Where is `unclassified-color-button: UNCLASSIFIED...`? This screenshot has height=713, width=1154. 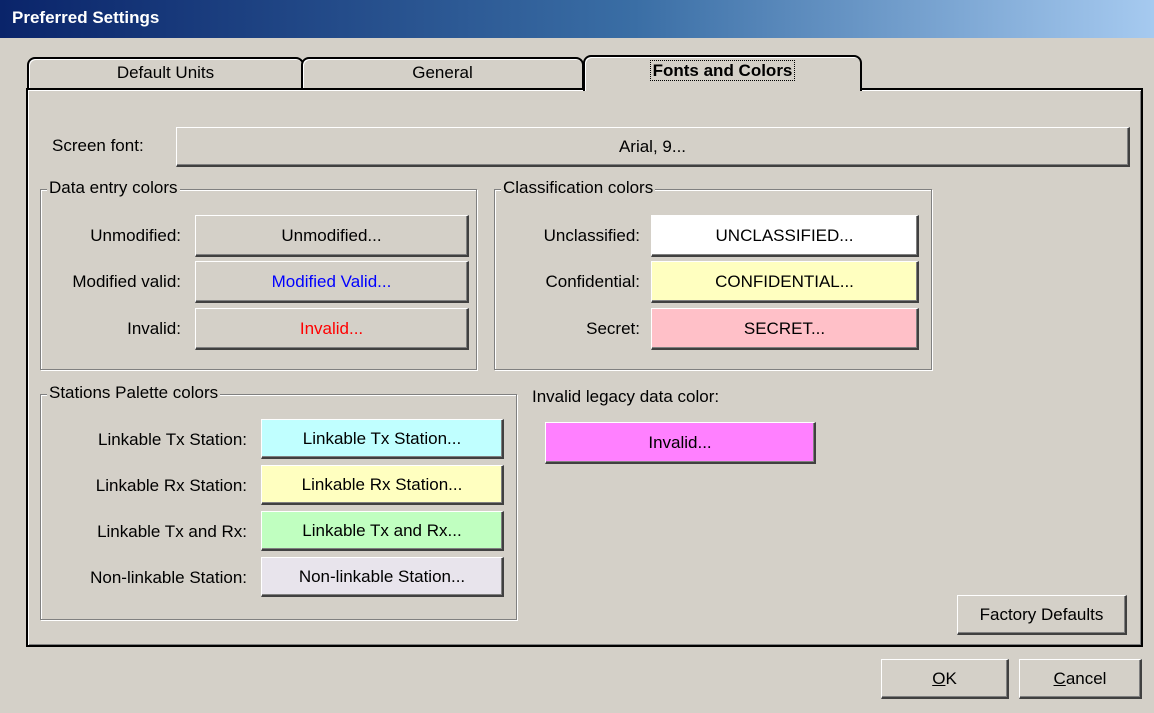
unclassified-color-button: UNCLASSIFIED... is located at coordinates (785, 236).